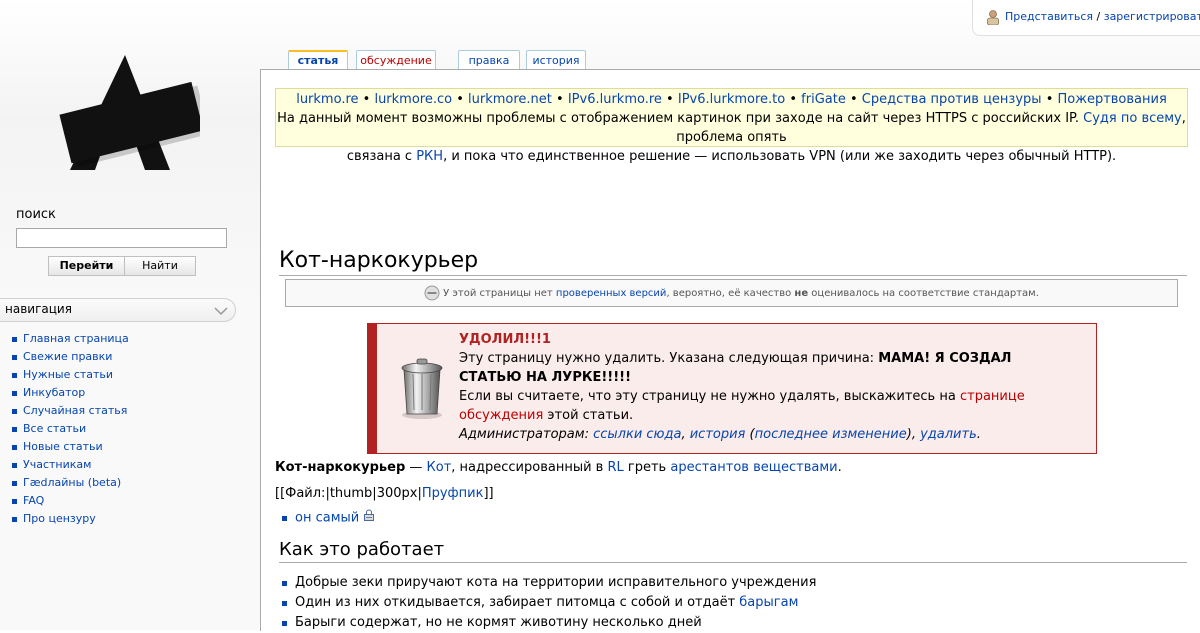 The width and height of the screenshot is (1200, 633). Describe the element at coordinates (823, 99) in the screenshot. I see `mirror-link: friGate` at that location.